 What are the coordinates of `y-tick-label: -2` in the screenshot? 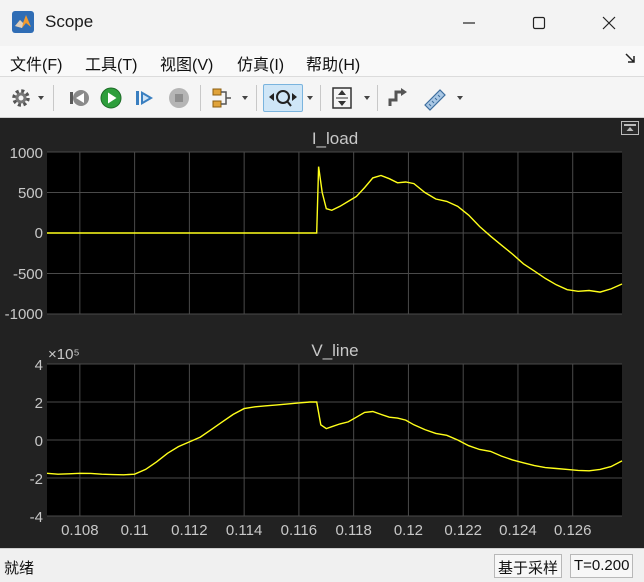 It's located at (36, 479).